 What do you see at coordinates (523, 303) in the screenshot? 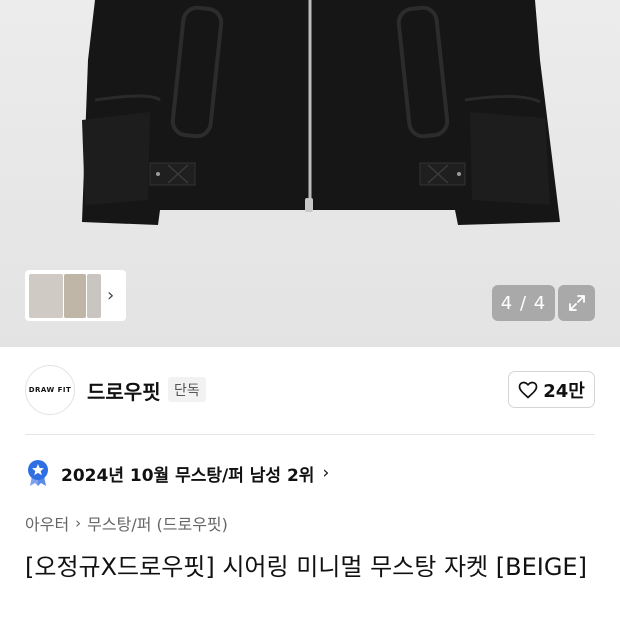
I see `image-counter: 4 / 4` at bounding box center [523, 303].